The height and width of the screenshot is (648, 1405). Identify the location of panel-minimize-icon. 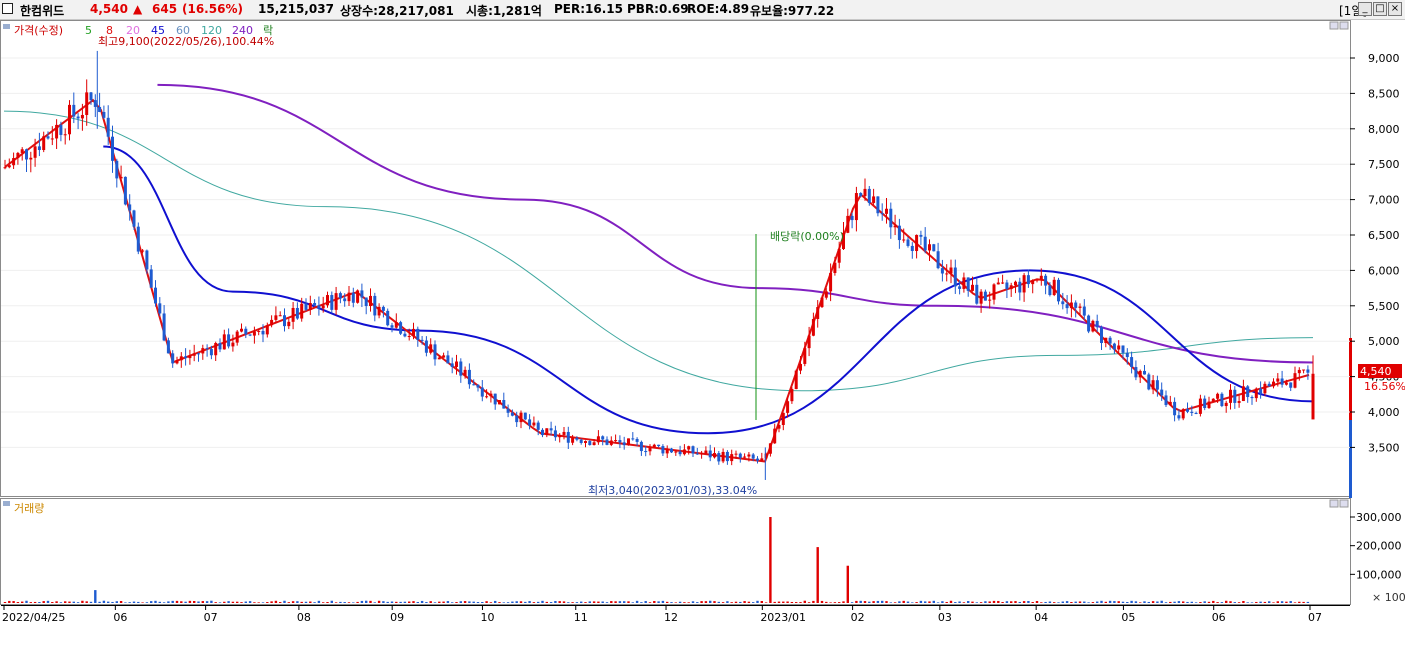
(1334, 25).